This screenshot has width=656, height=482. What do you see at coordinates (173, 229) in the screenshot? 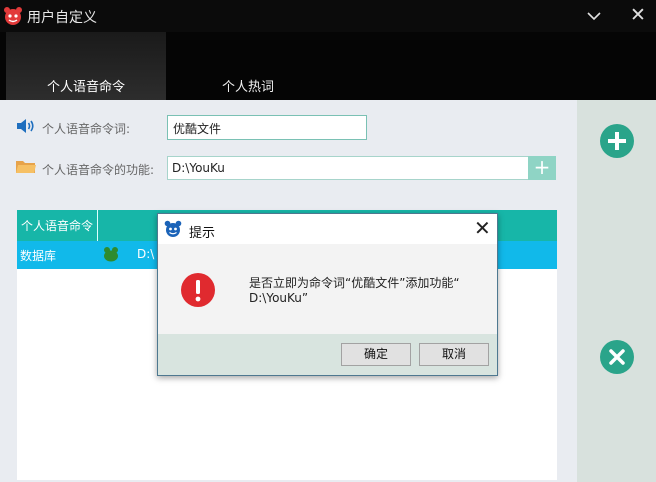
I see `dialog-logo-icon` at bounding box center [173, 229].